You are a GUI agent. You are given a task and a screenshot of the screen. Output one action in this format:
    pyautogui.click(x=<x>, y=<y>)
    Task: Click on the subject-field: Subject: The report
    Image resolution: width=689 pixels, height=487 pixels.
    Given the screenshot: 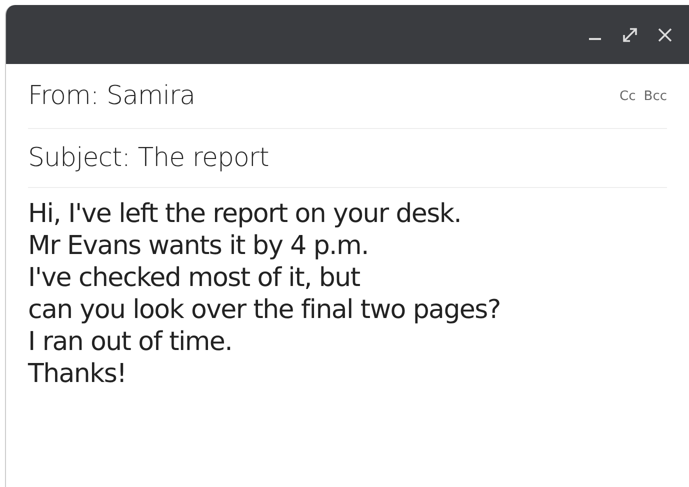 What is the action you would take?
    pyautogui.click(x=148, y=158)
    